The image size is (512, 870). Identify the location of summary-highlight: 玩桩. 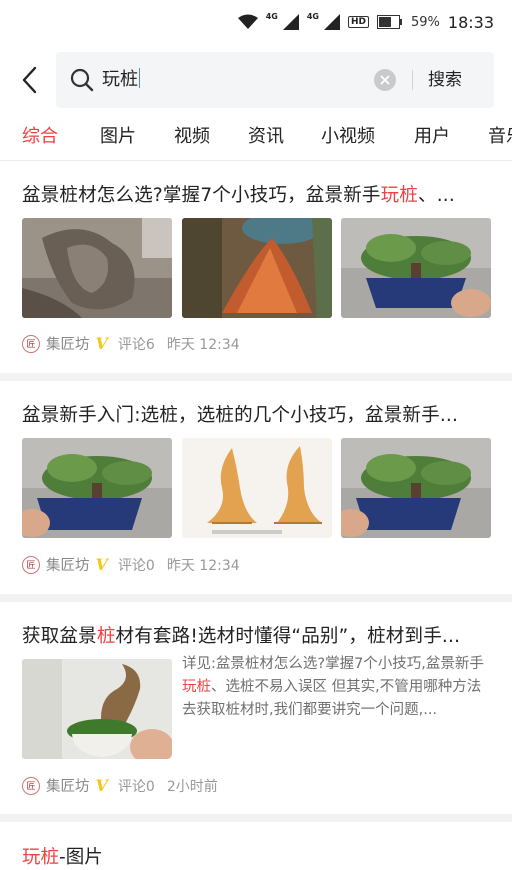
(196, 687).